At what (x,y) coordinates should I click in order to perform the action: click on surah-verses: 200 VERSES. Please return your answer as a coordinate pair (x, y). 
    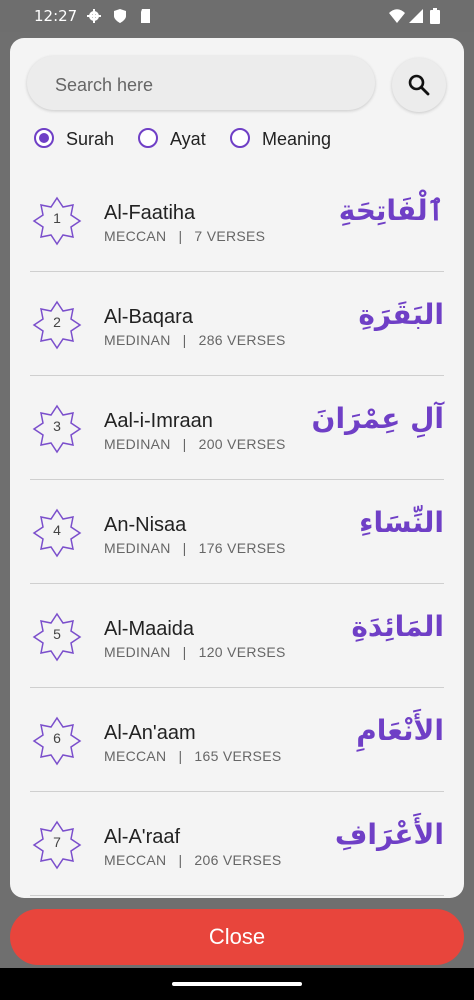
    Looking at the image, I should click on (242, 444).